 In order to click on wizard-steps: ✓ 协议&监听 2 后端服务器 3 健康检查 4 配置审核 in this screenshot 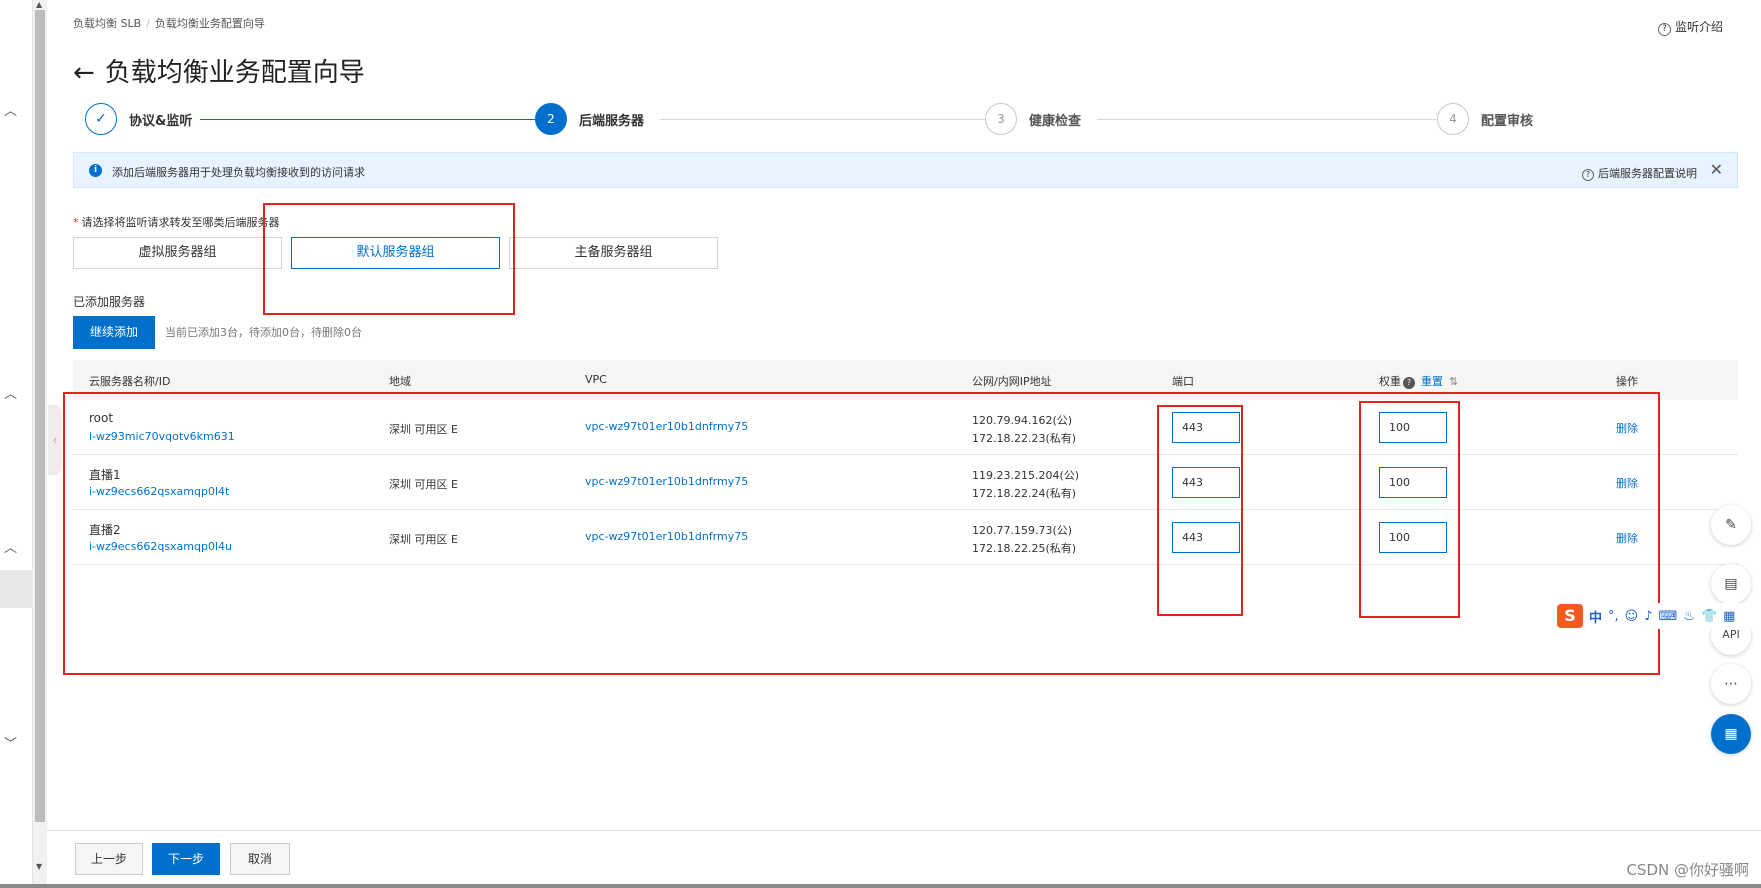, I will do `click(895, 120)`.